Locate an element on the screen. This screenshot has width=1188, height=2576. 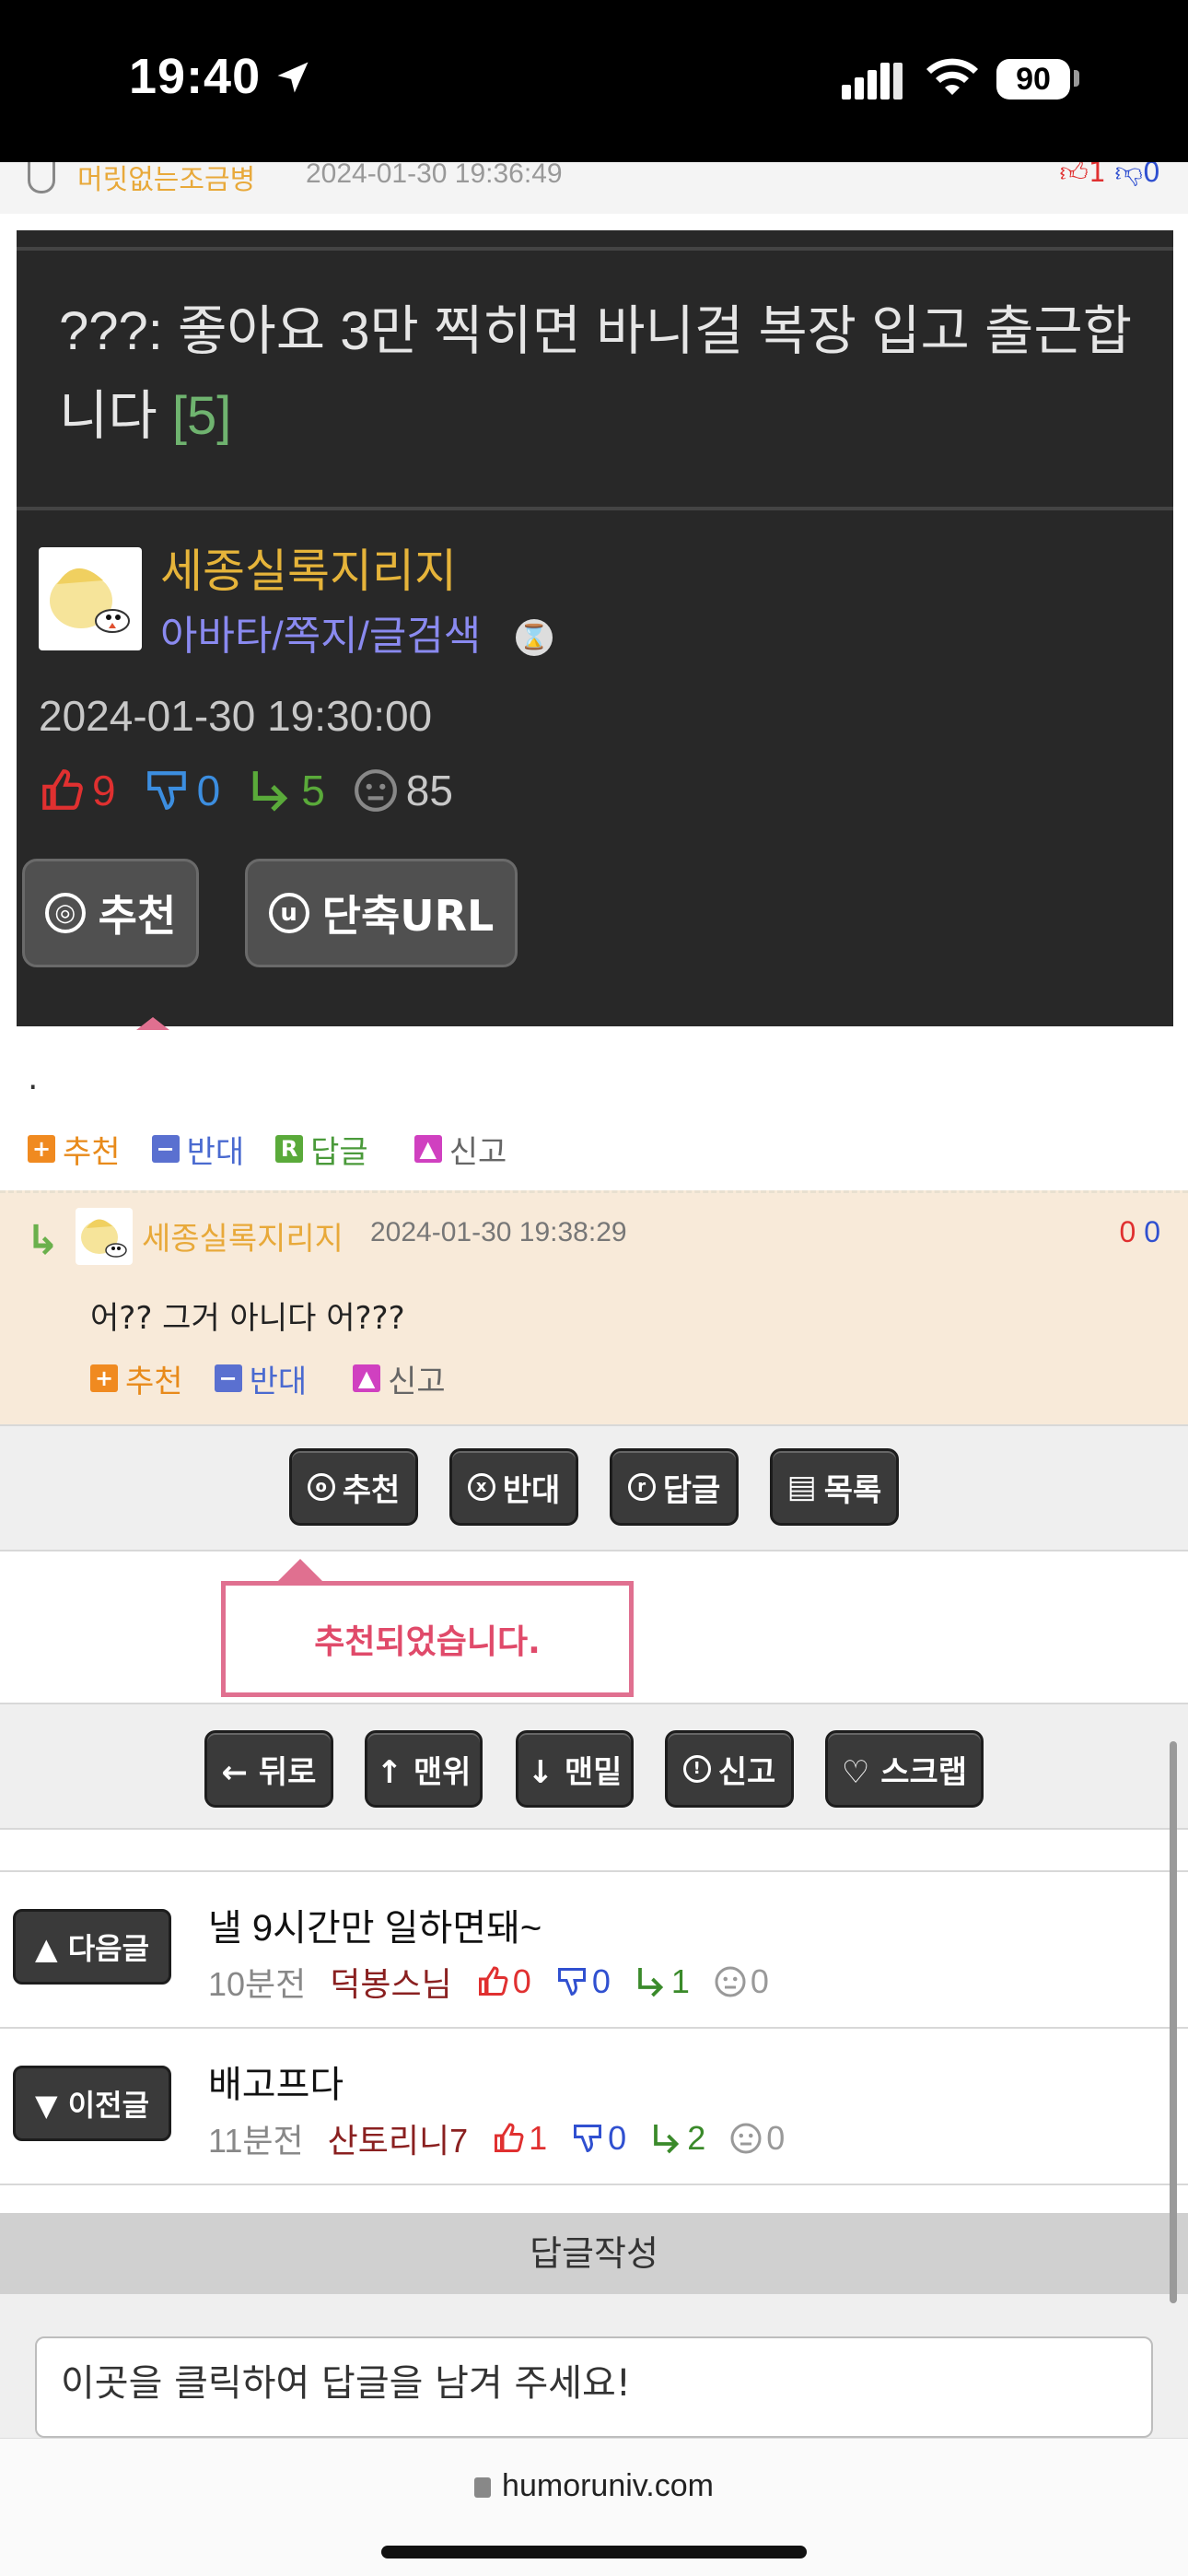
comment-text: 어?? 그거 아니다 어??? is located at coordinates (247, 1318).